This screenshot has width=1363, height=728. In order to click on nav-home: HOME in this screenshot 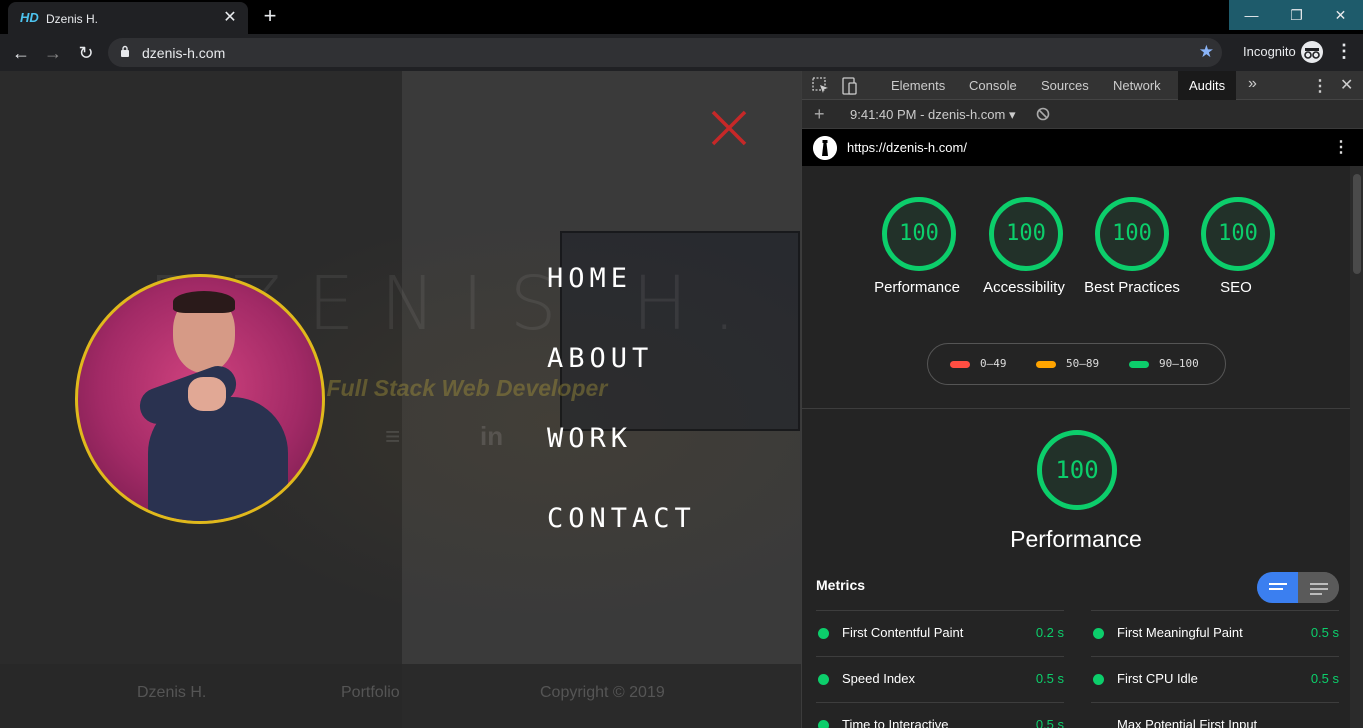, I will do `click(621, 301)`.